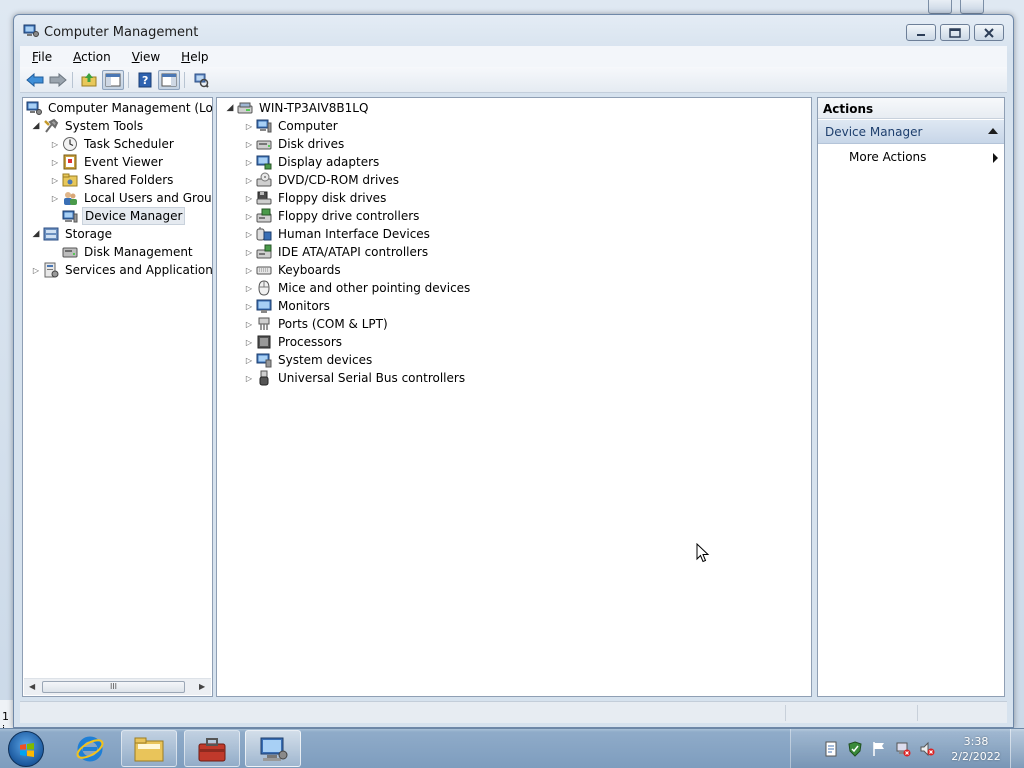 This screenshot has height=768, width=1024. What do you see at coordinates (513, 56) in the screenshot?
I see `menu-bar: File Action View Help` at bounding box center [513, 56].